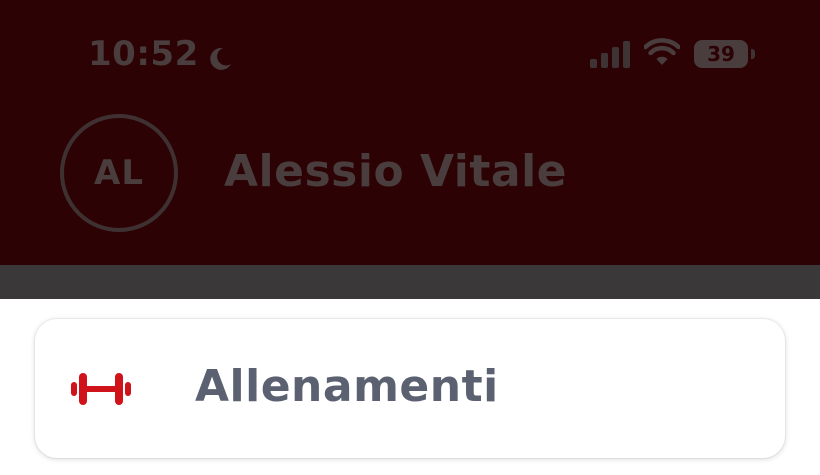 This screenshot has width=820, height=475. What do you see at coordinates (753, 54) in the screenshot?
I see `battery-tip` at bounding box center [753, 54].